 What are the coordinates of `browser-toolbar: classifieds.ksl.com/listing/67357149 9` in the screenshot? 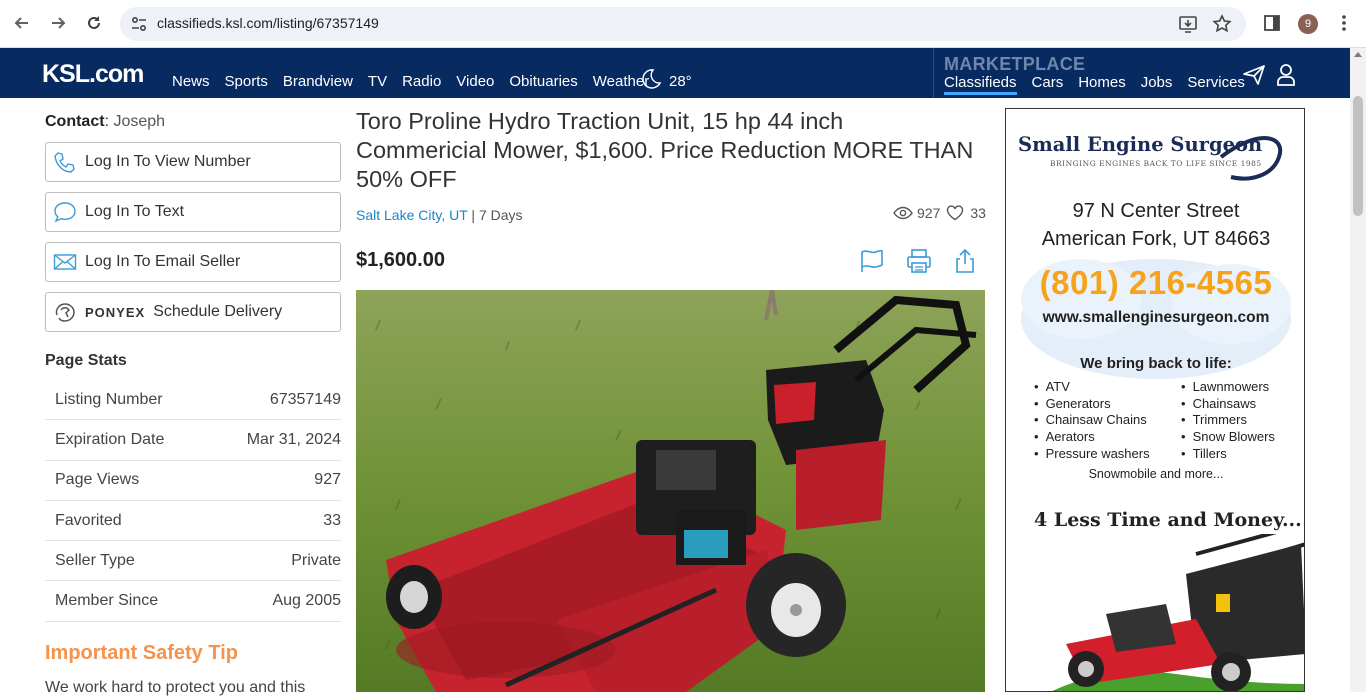 It's located at (683, 24).